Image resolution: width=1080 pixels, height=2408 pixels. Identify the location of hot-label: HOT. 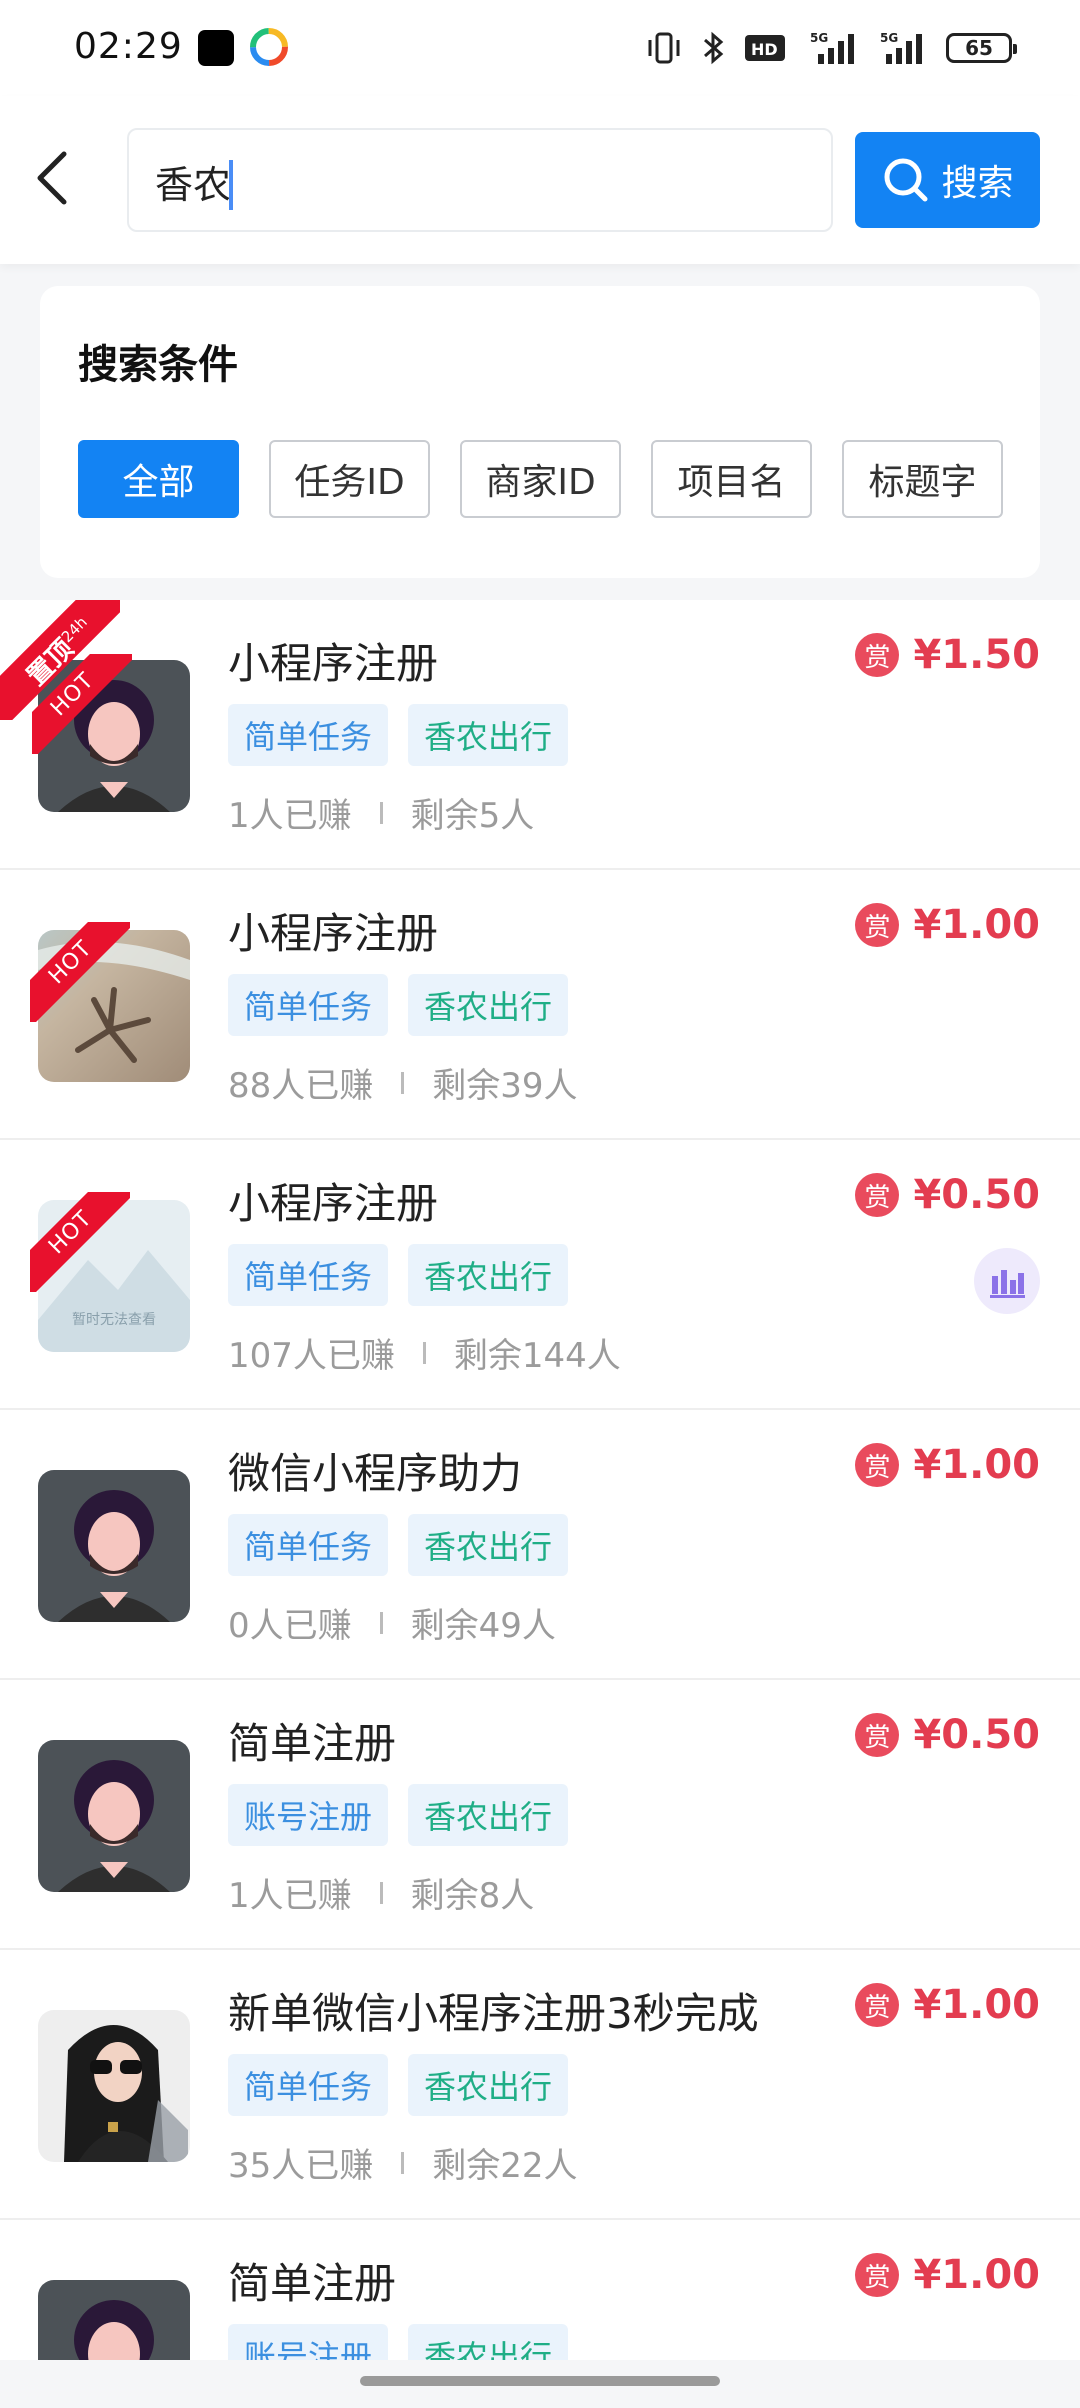
(80, 1242).